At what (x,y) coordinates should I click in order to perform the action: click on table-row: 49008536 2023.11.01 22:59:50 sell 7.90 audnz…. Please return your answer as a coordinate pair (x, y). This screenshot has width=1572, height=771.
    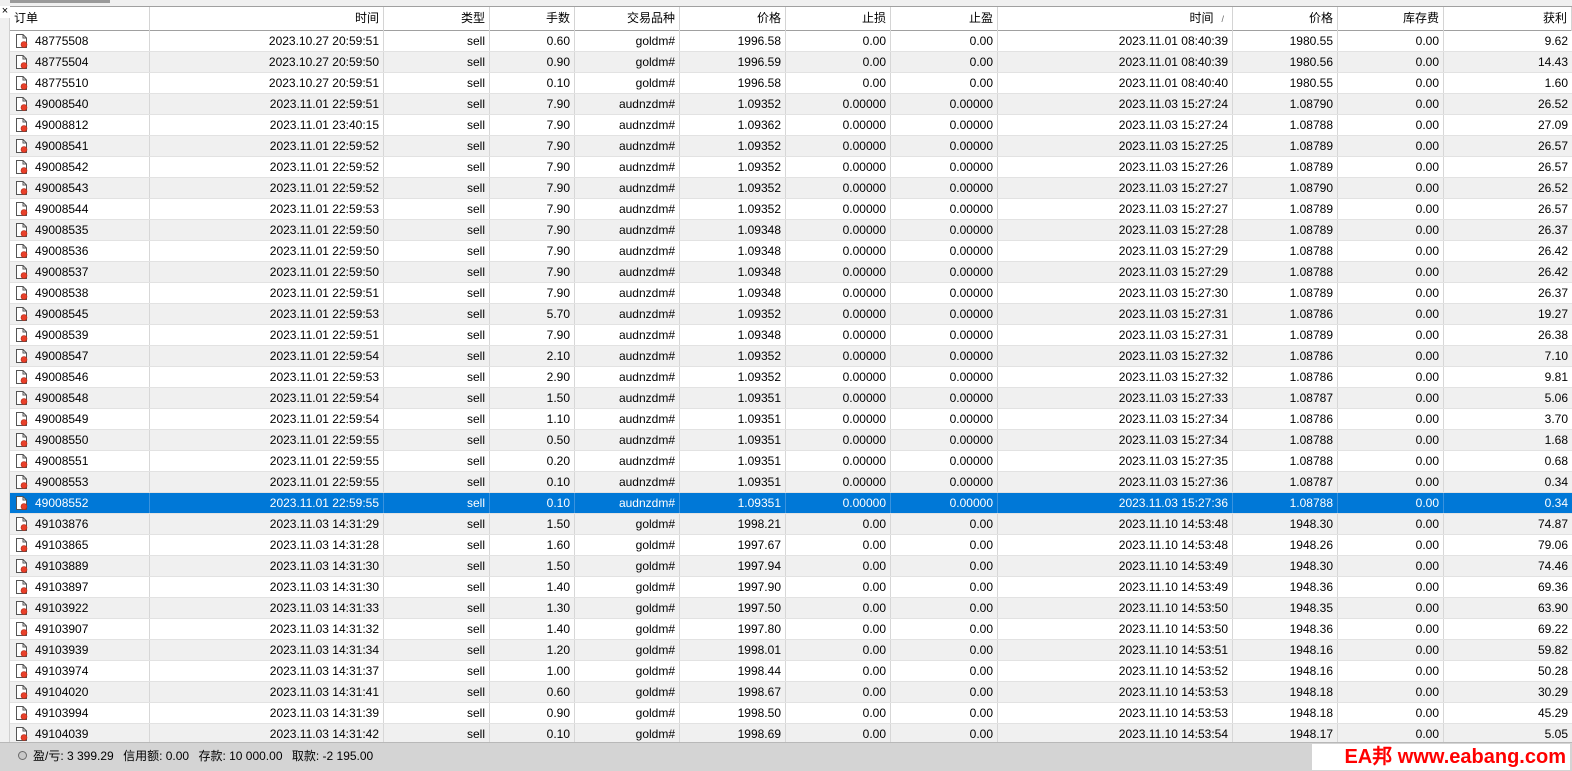
    Looking at the image, I should click on (791, 251).